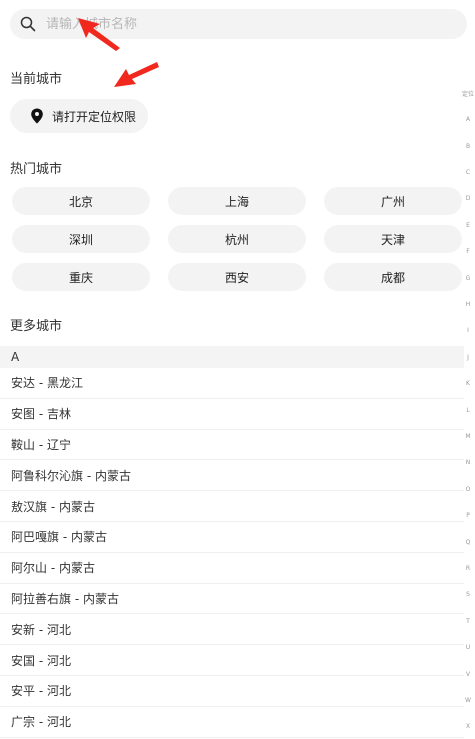 This screenshot has height=739, width=475. Describe the element at coordinates (468, 595) in the screenshot. I see `index-item: S` at that location.